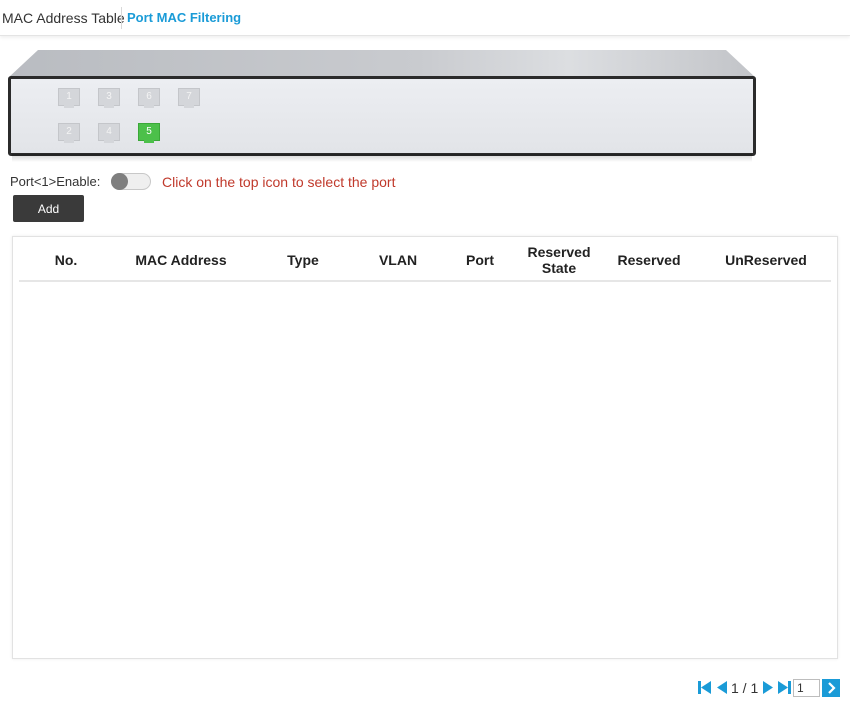 The width and height of the screenshot is (850, 705). Describe the element at coordinates (69, 98) in the screenshot. I see `port-1-icon: 1` at that location.